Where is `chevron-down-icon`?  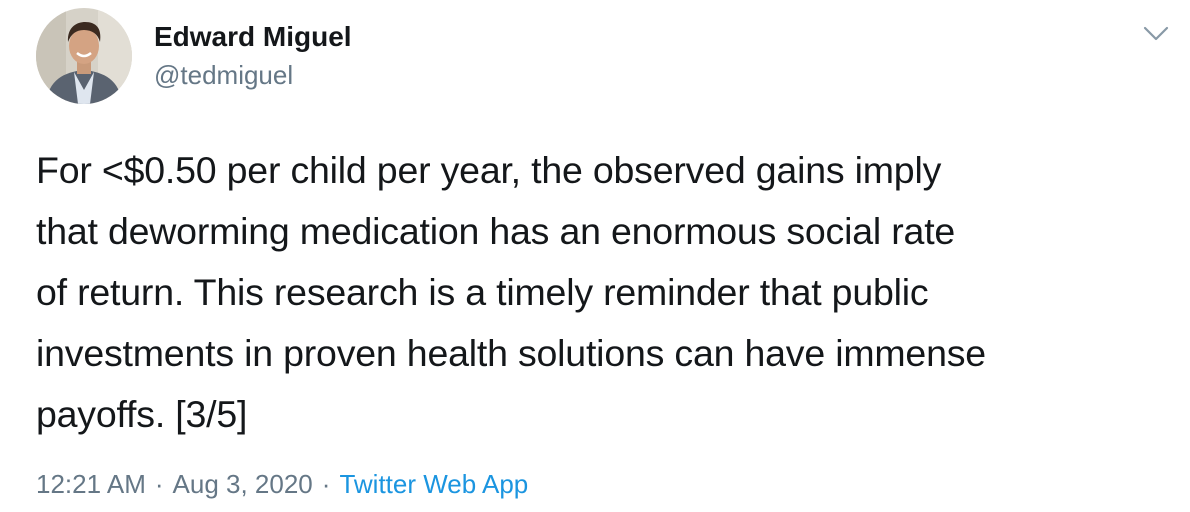
chevron-down-icon is located at coordinates (1156, 33).